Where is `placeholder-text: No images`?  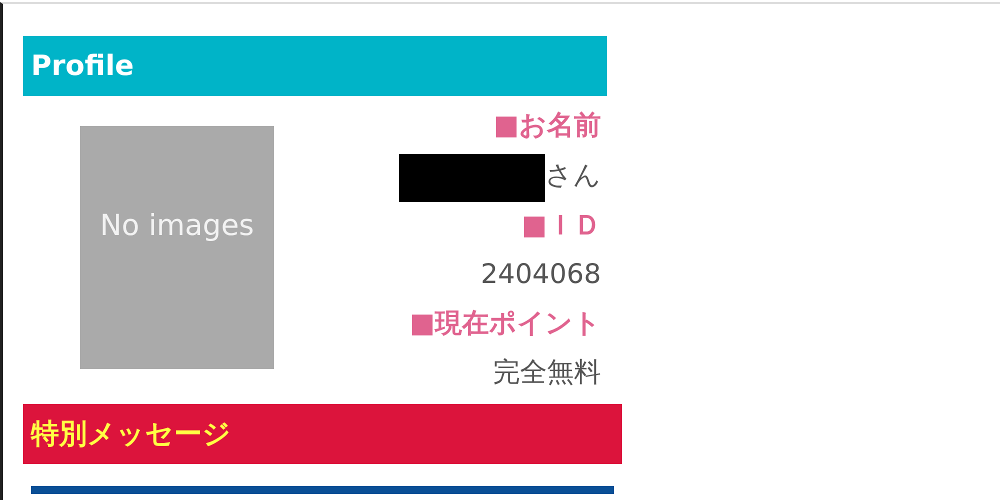
placeholder-text: No images is located at coordinates (177, 225).